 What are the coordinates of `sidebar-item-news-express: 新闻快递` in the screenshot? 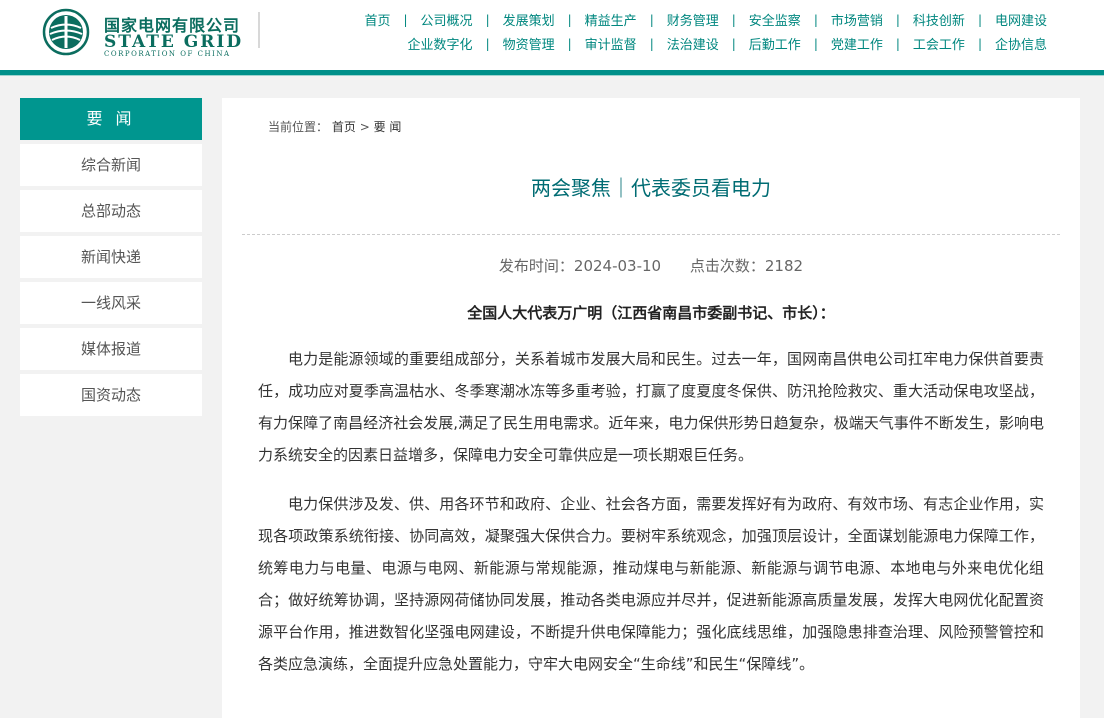 It's located at (111, 257).